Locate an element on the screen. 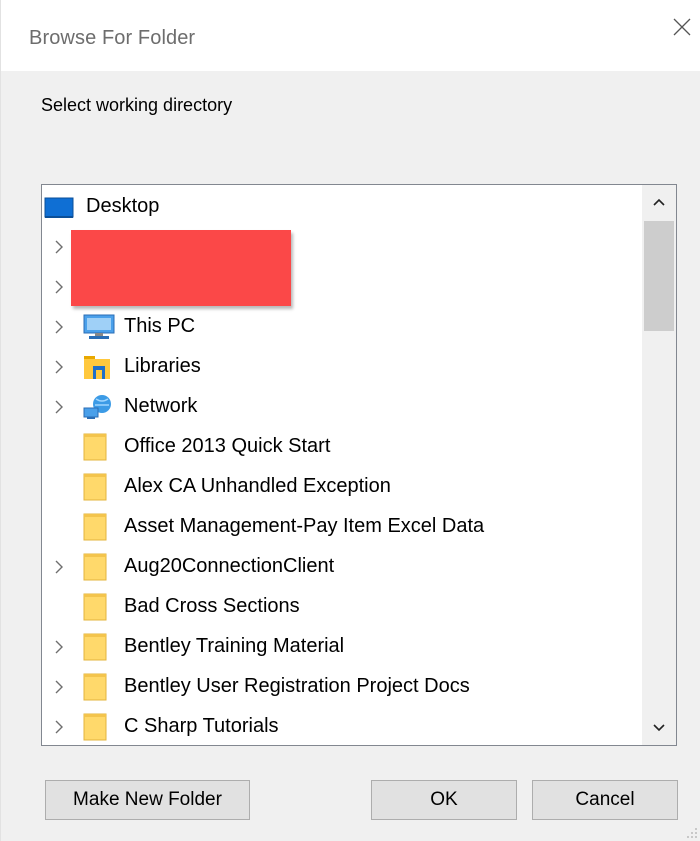 The image size is (700, 841). libraries-icon is located at coordinates (97, 369).